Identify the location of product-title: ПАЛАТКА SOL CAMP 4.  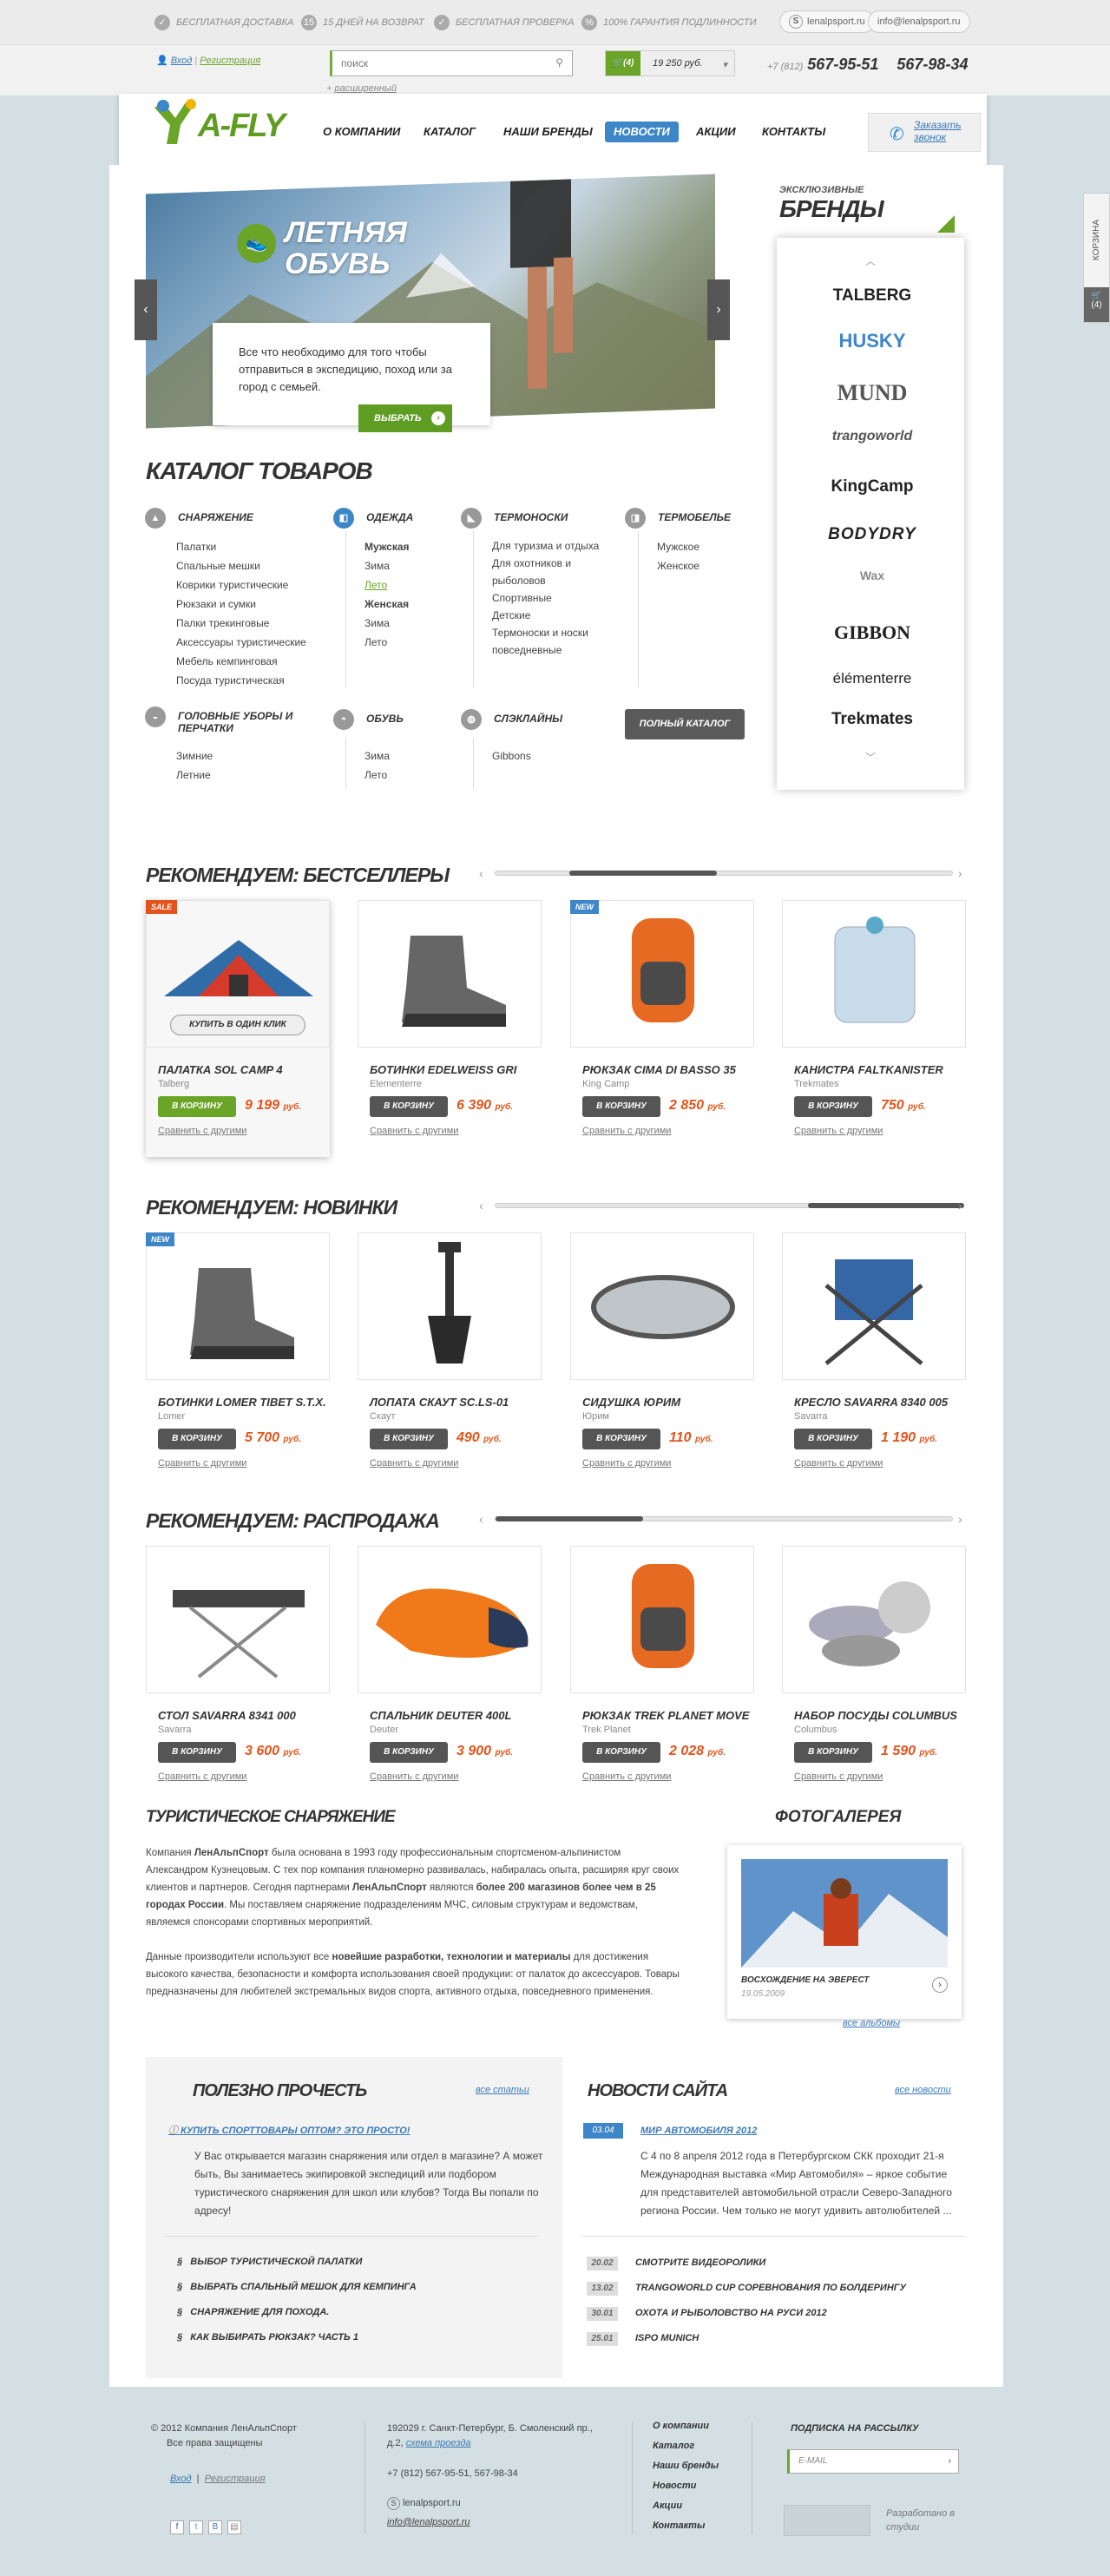
(249, 1069).